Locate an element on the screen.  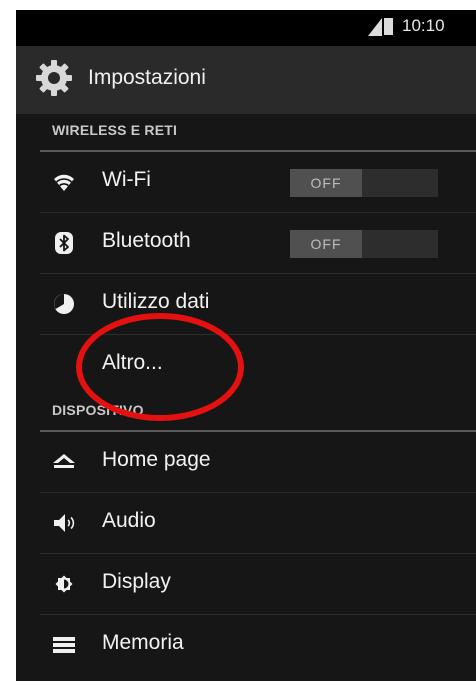
brightness-icon is located at coordinates (64, 584).